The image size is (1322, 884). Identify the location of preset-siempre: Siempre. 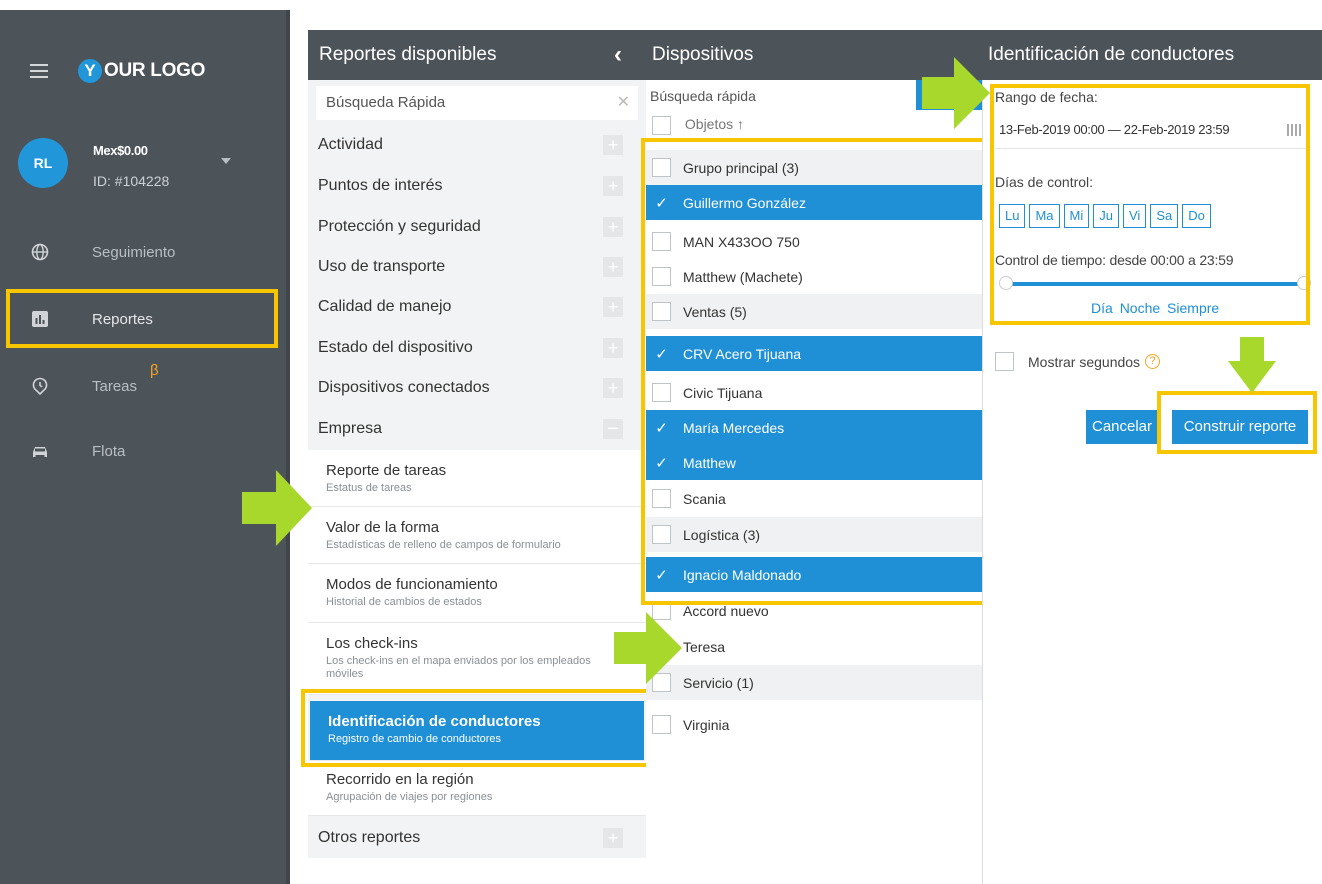
(1193, 308).